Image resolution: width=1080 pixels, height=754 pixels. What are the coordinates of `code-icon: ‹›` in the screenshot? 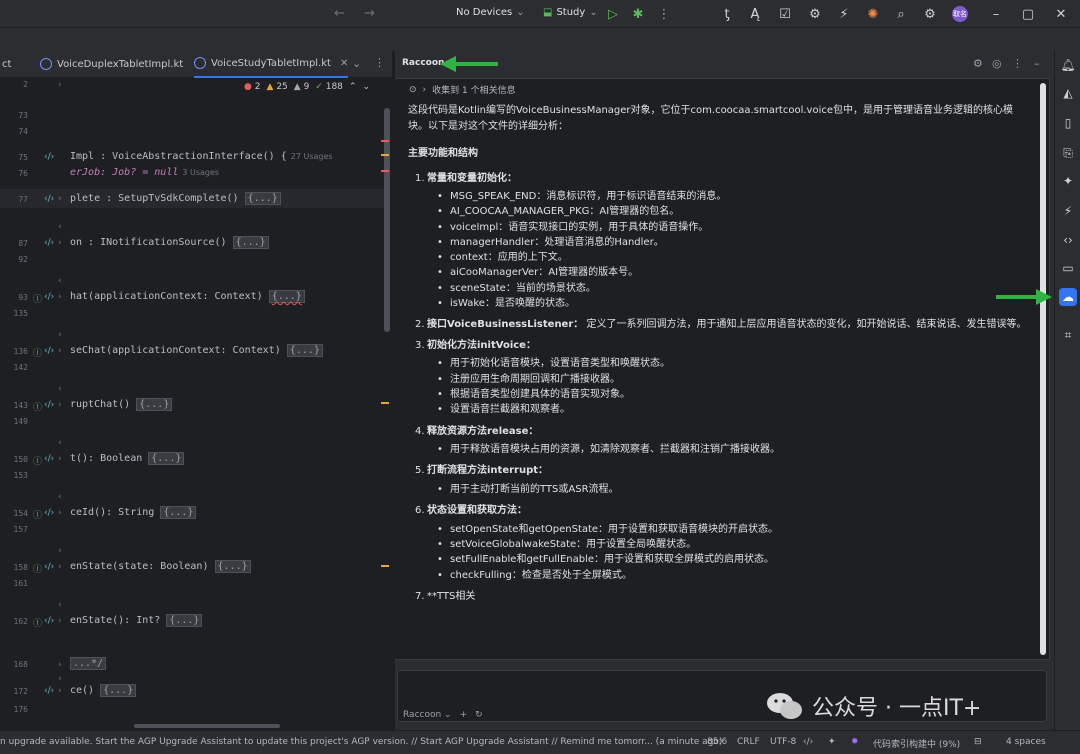 It's located at (1068, 240).